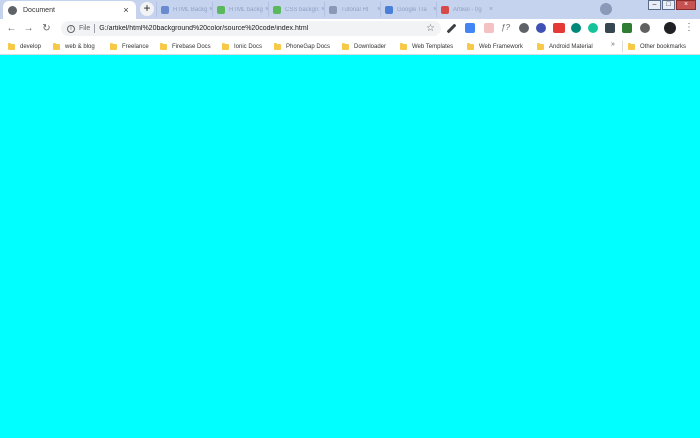 The width and height of the screenshot is (700, 438). I want to click on back-button: ←, so click(11, 28).